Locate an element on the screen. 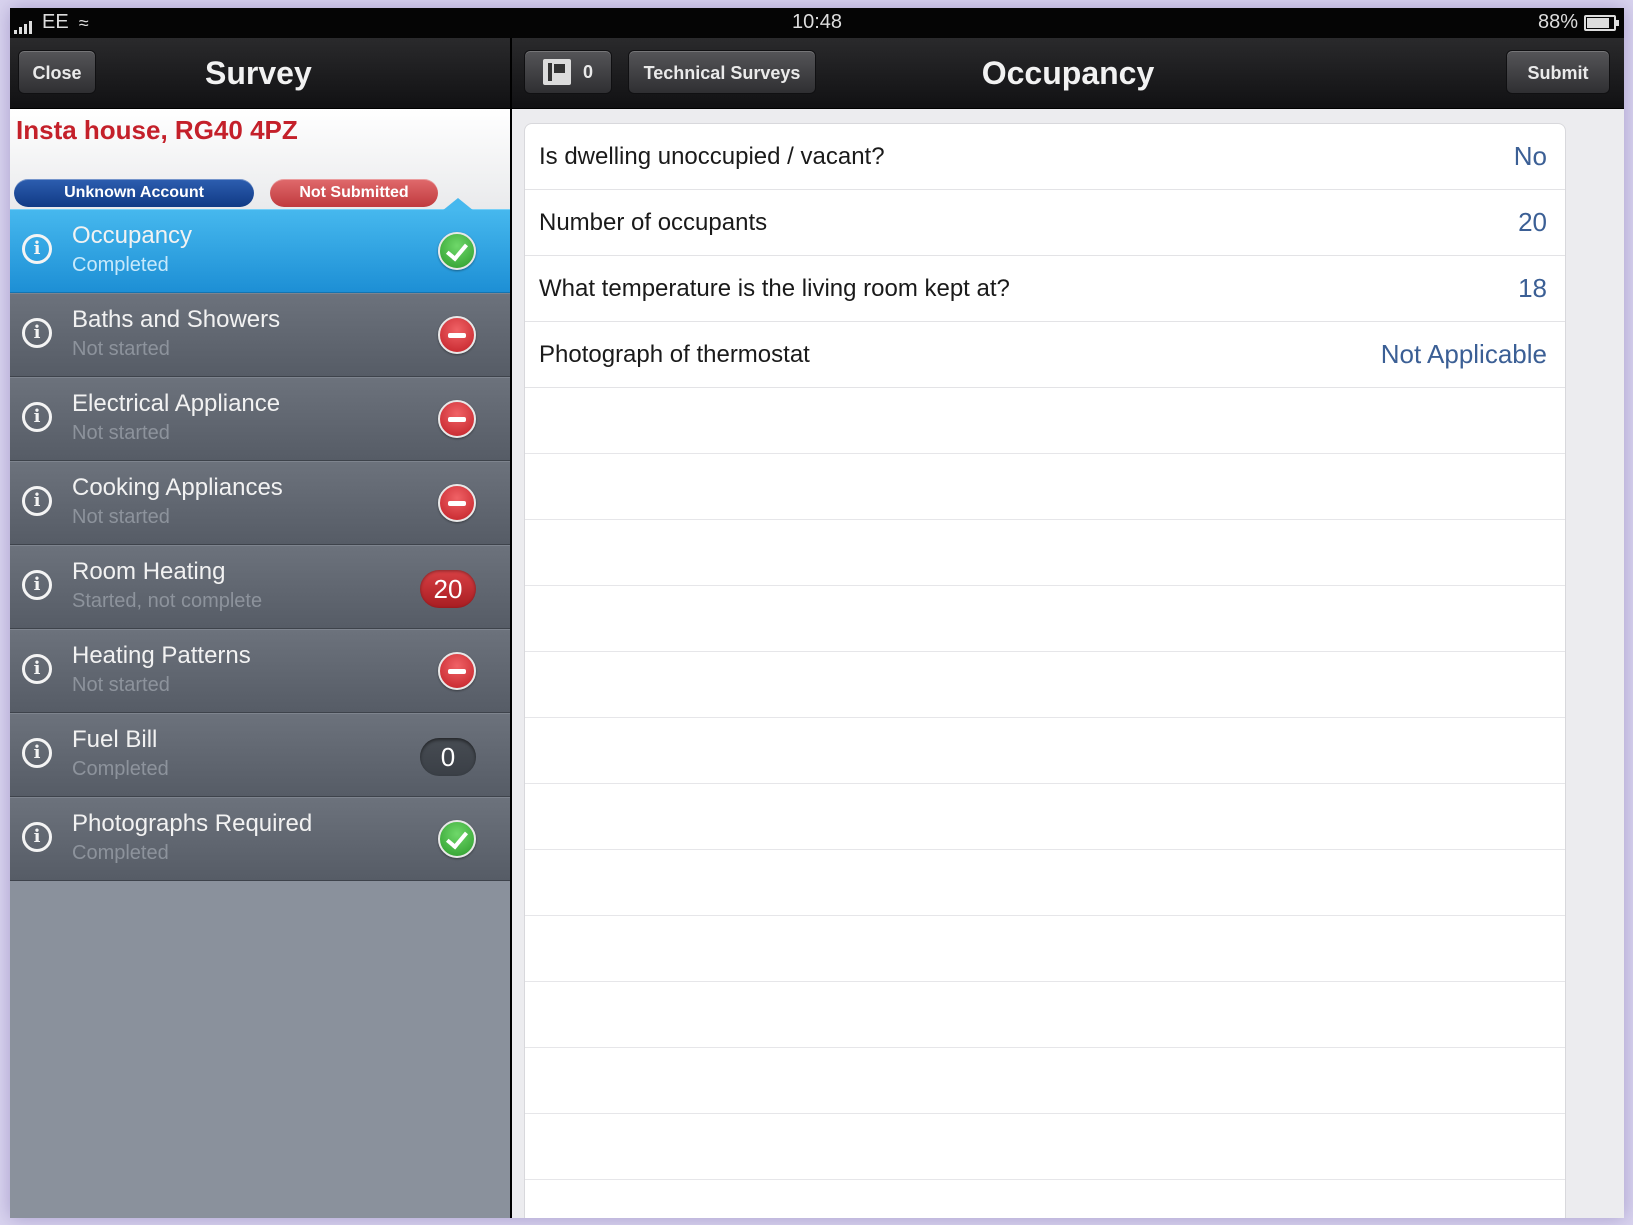 The image size is (1633, 1225). sidebar-item-electrical-appliance: i Electrical Appliance Not started is located at coordinates (260, 419).